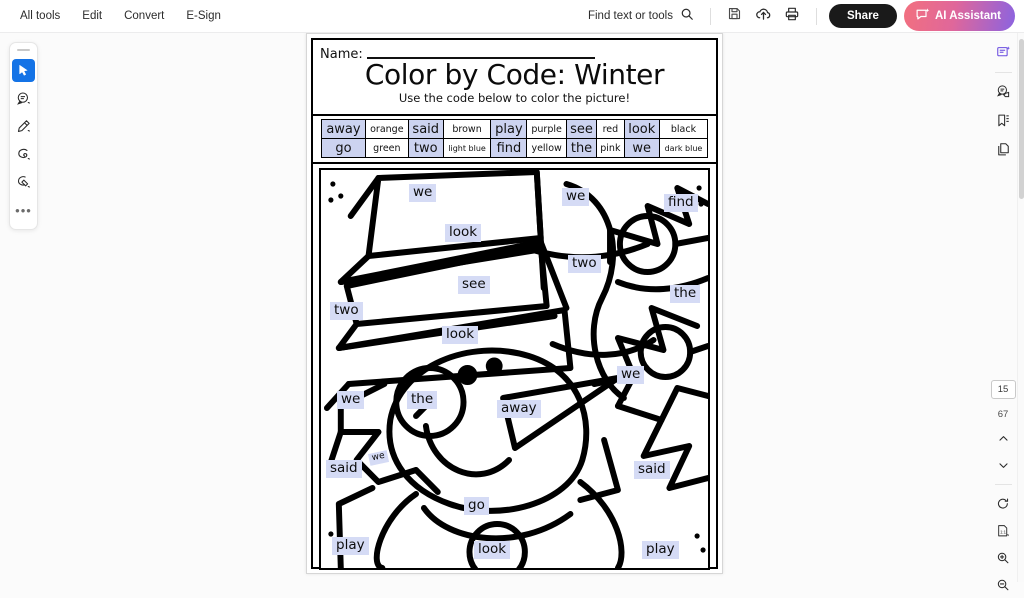  Describe the element at coordinates (1020, 307) in the screenshot. I see `vertical-scrollbar` at that location.